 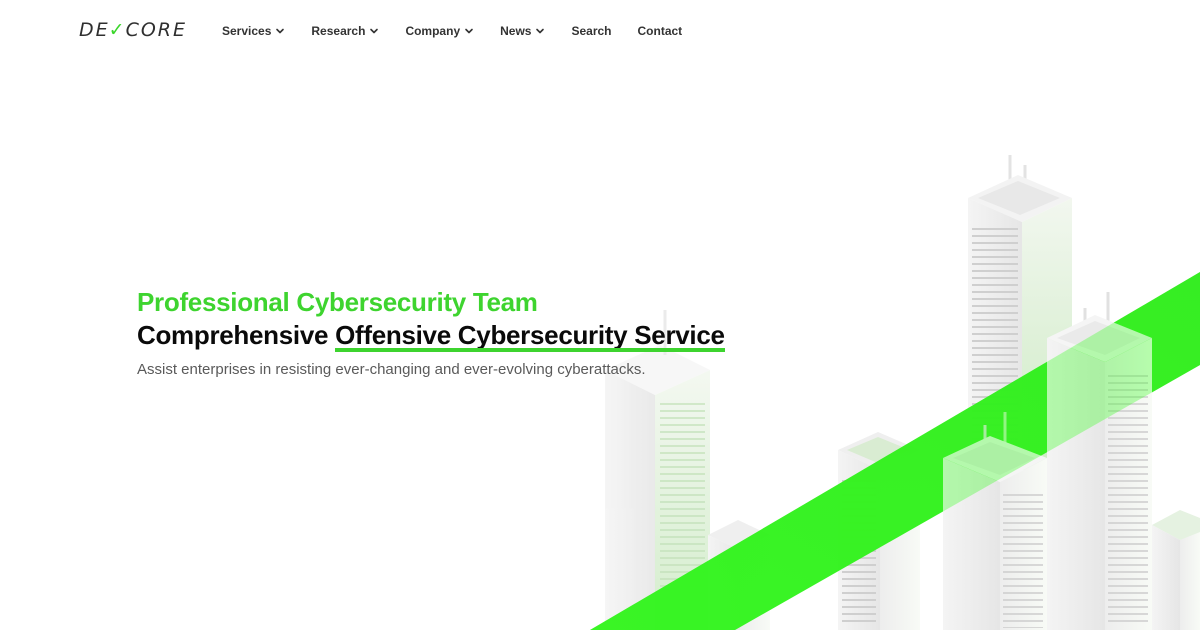 I want to click on nav-item-company: Company, so click(x=439, y=31).